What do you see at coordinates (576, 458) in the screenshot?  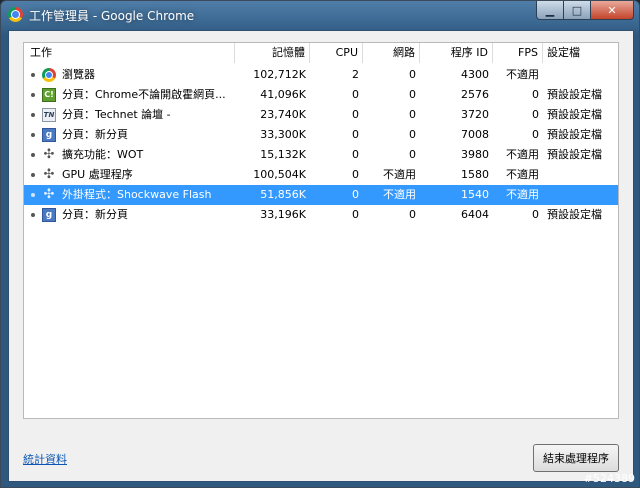 I see `end-process-button: 結束處理程序` at bounding box center [576, 458].